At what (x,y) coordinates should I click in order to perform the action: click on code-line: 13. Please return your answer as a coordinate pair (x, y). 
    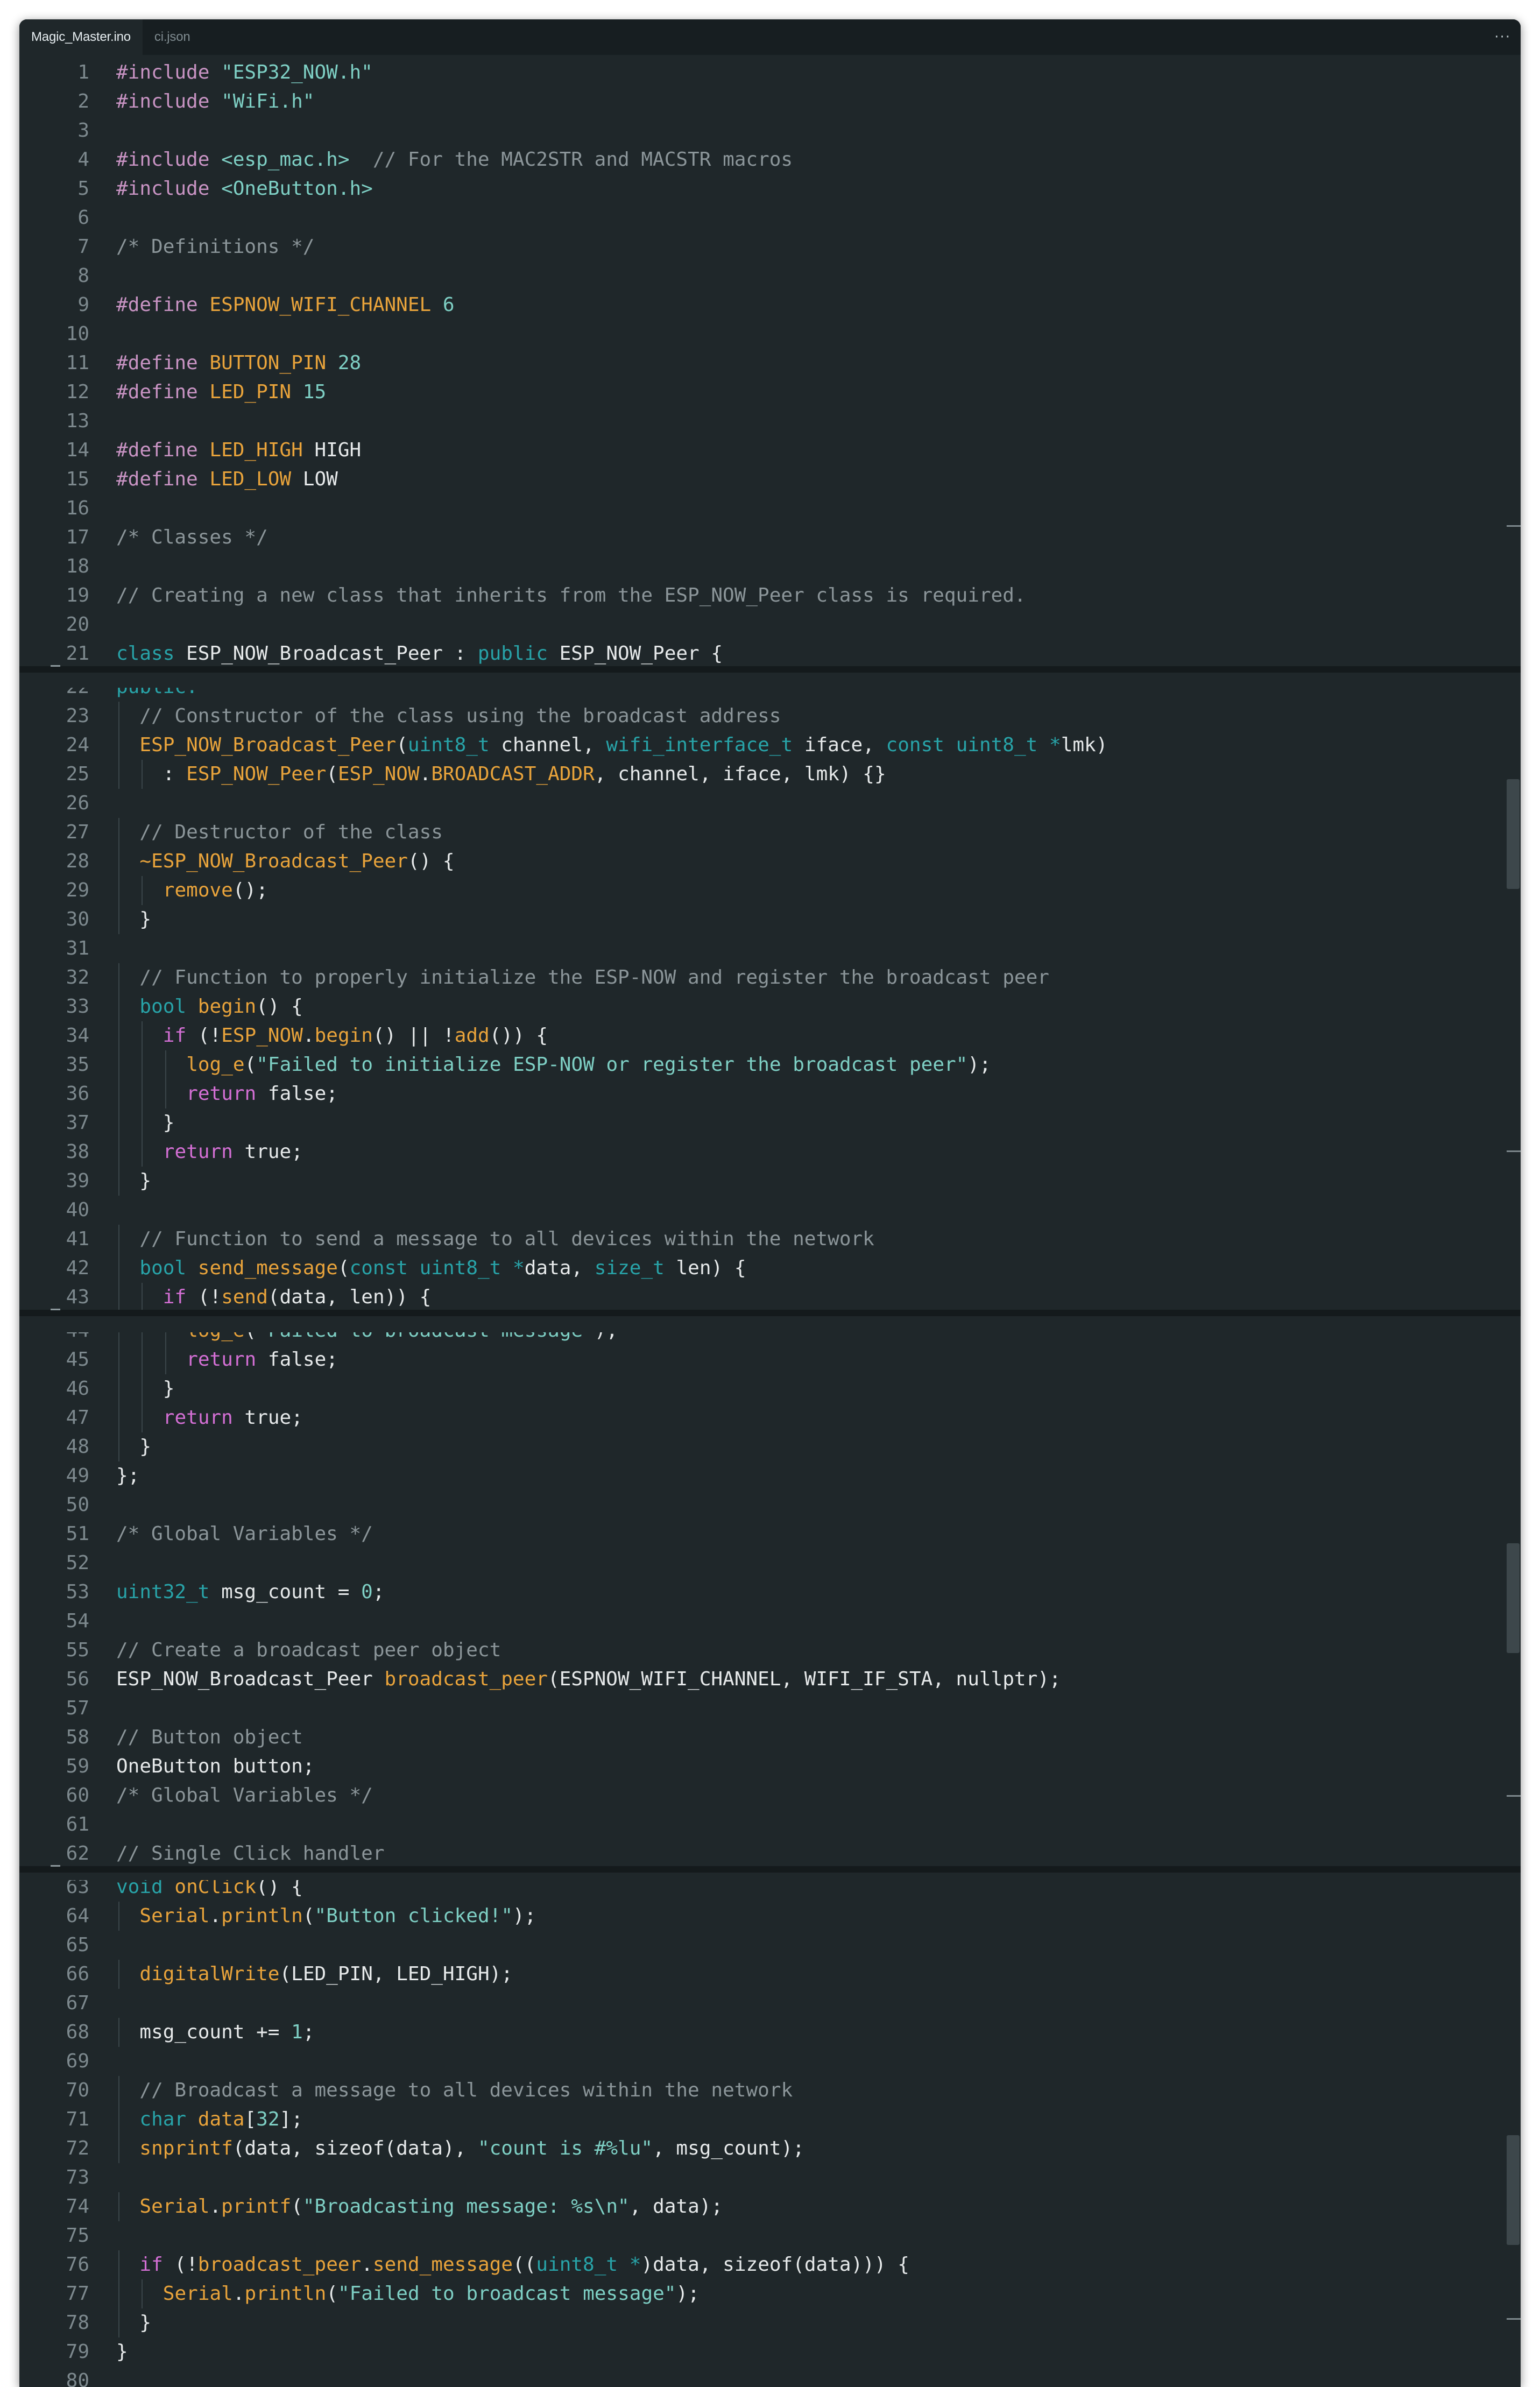
    Looking at the image, I should click on (761, 421).